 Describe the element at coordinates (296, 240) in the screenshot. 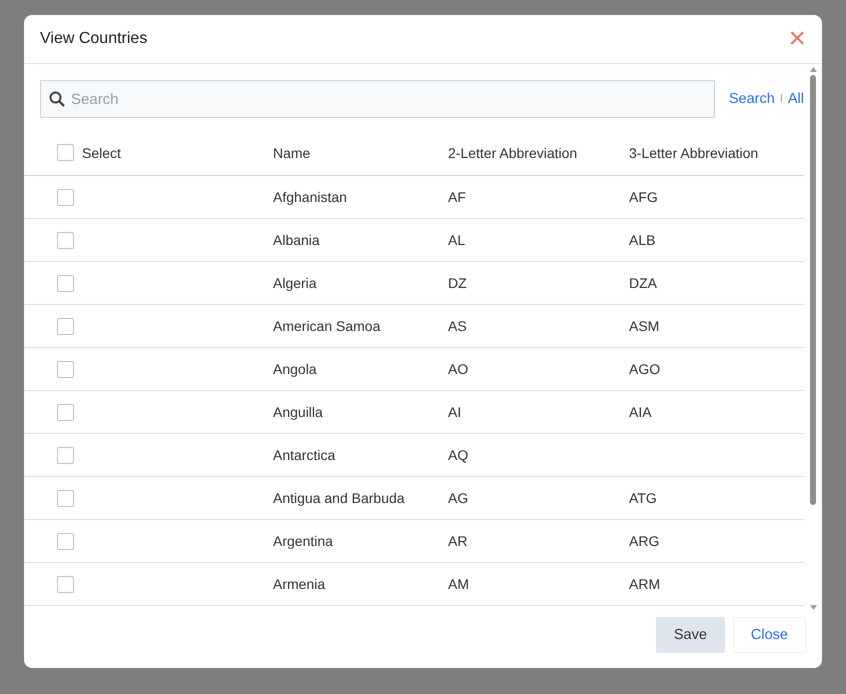

I see `table-cell: Albania` at that location.